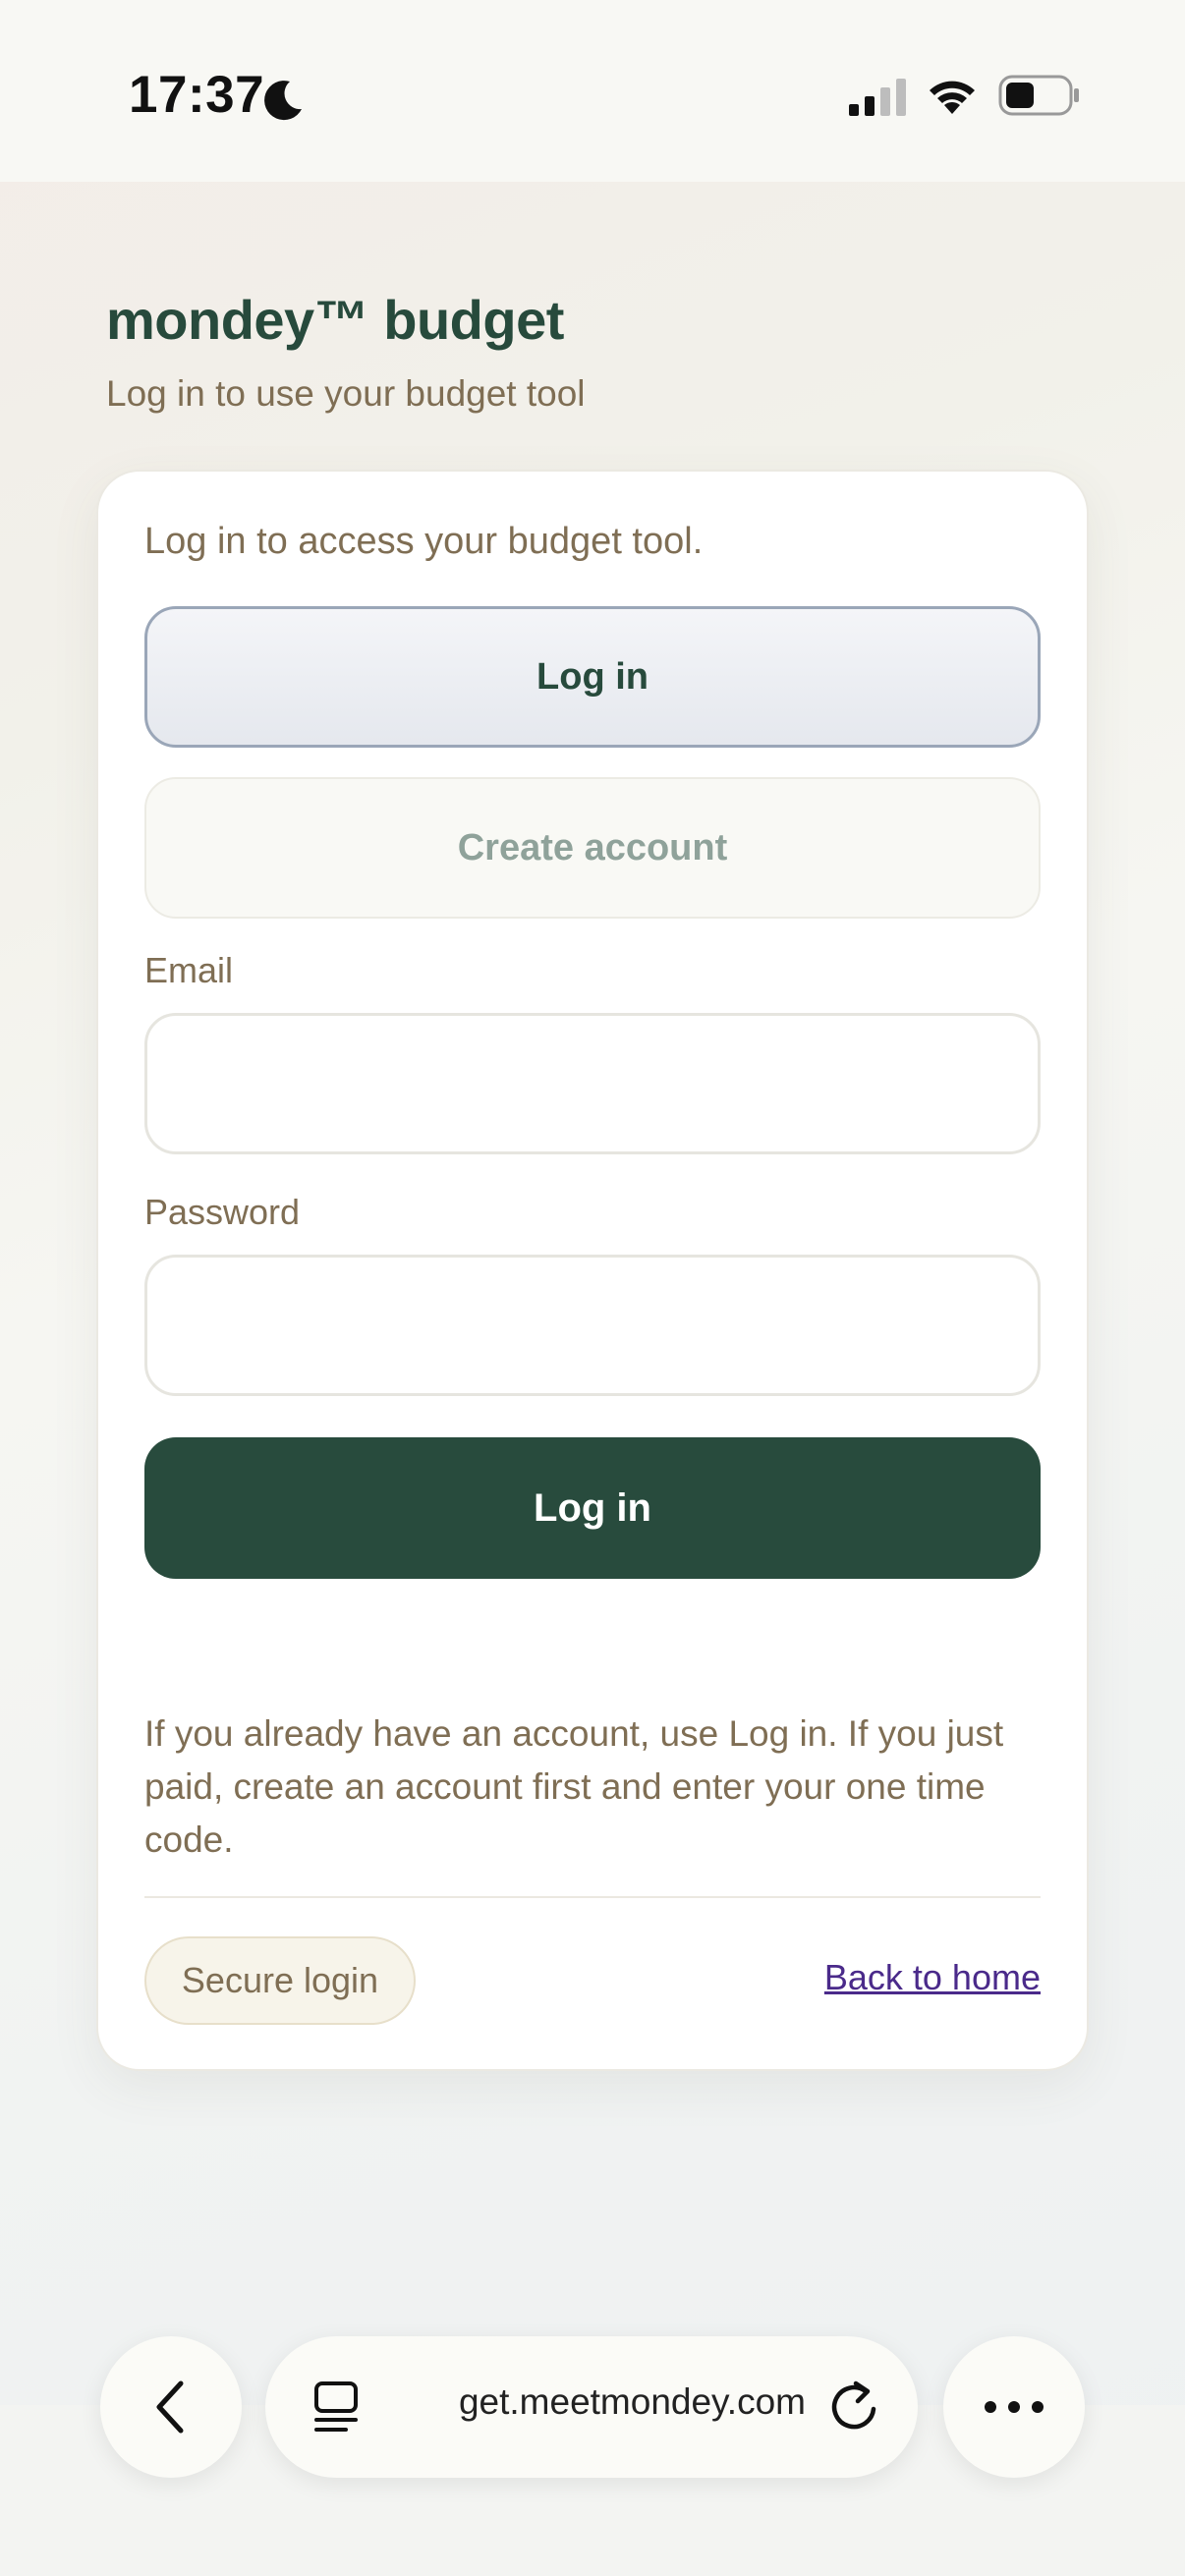 The width and height of the screenshot is (1185, 2576). I want to click on status-bar: 17:37, so click(592, 91).